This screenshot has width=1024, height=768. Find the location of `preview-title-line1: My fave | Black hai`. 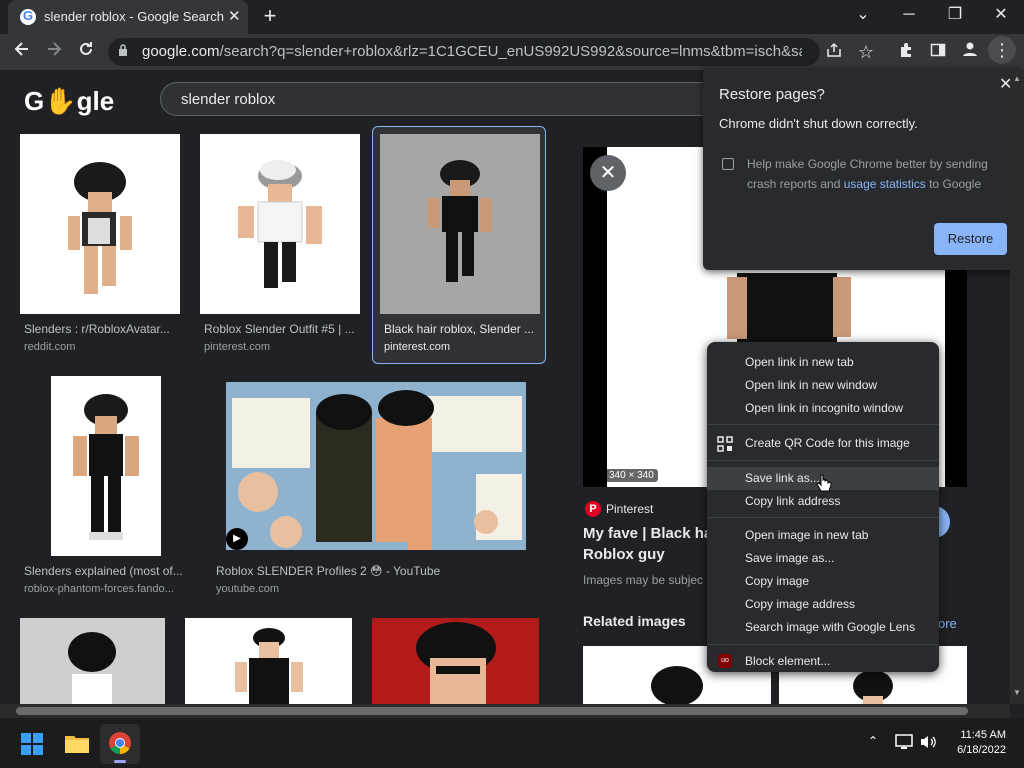

preview-title-line1: My fave | Black hai is located at coordinates (649, 533).